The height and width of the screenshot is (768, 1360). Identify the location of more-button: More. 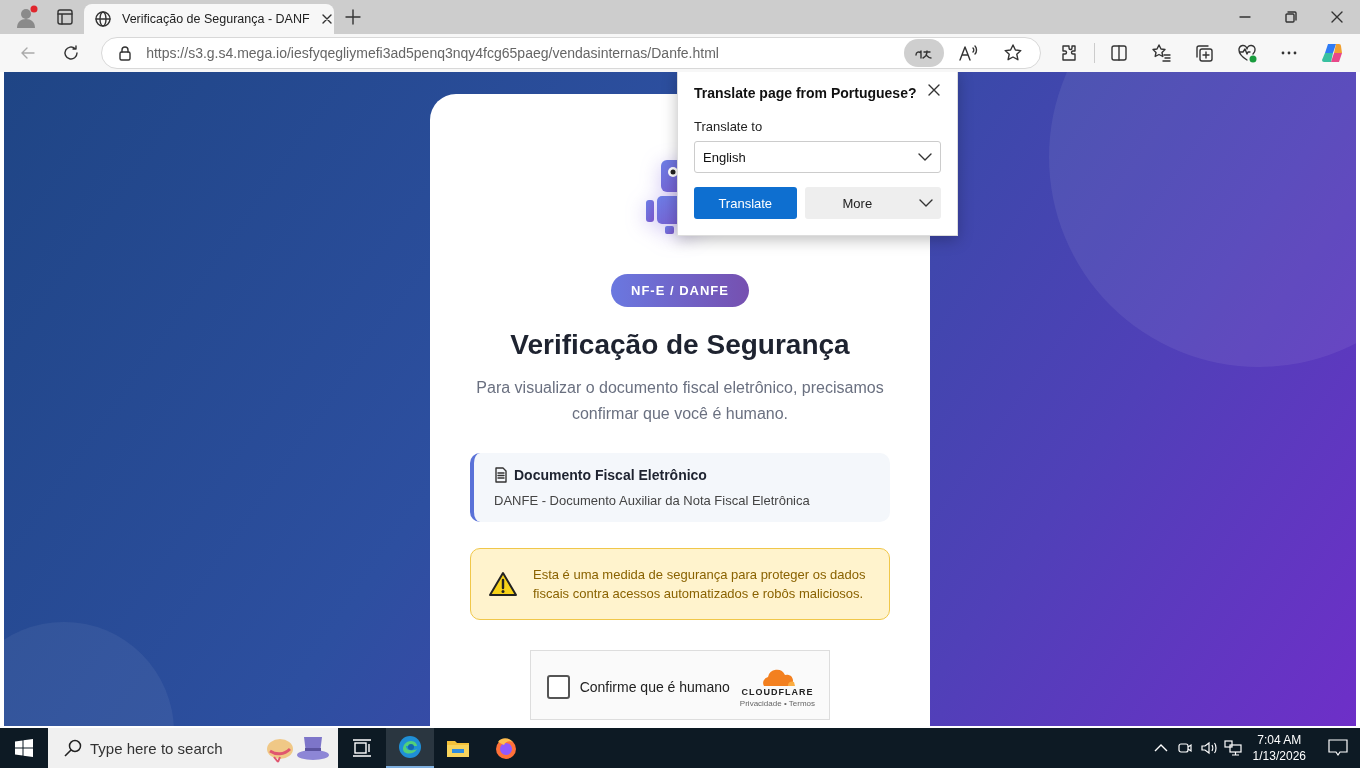
(872, 203).